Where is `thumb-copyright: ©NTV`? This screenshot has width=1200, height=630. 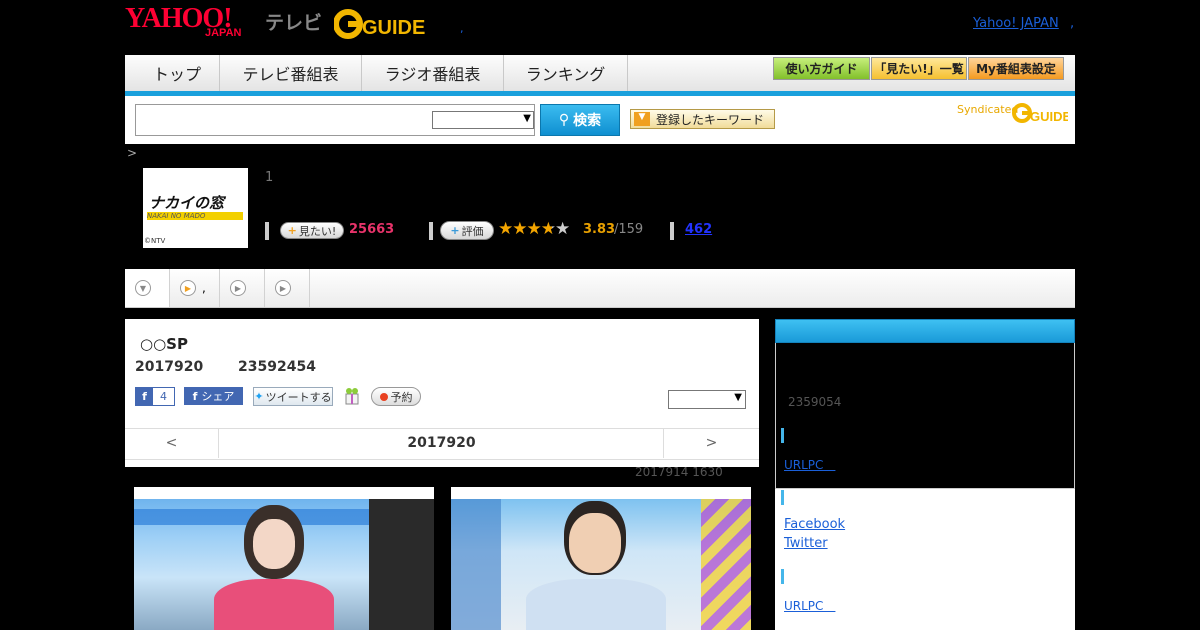 thumb-copyright: ©NTV is located at coordinates (155, 241).